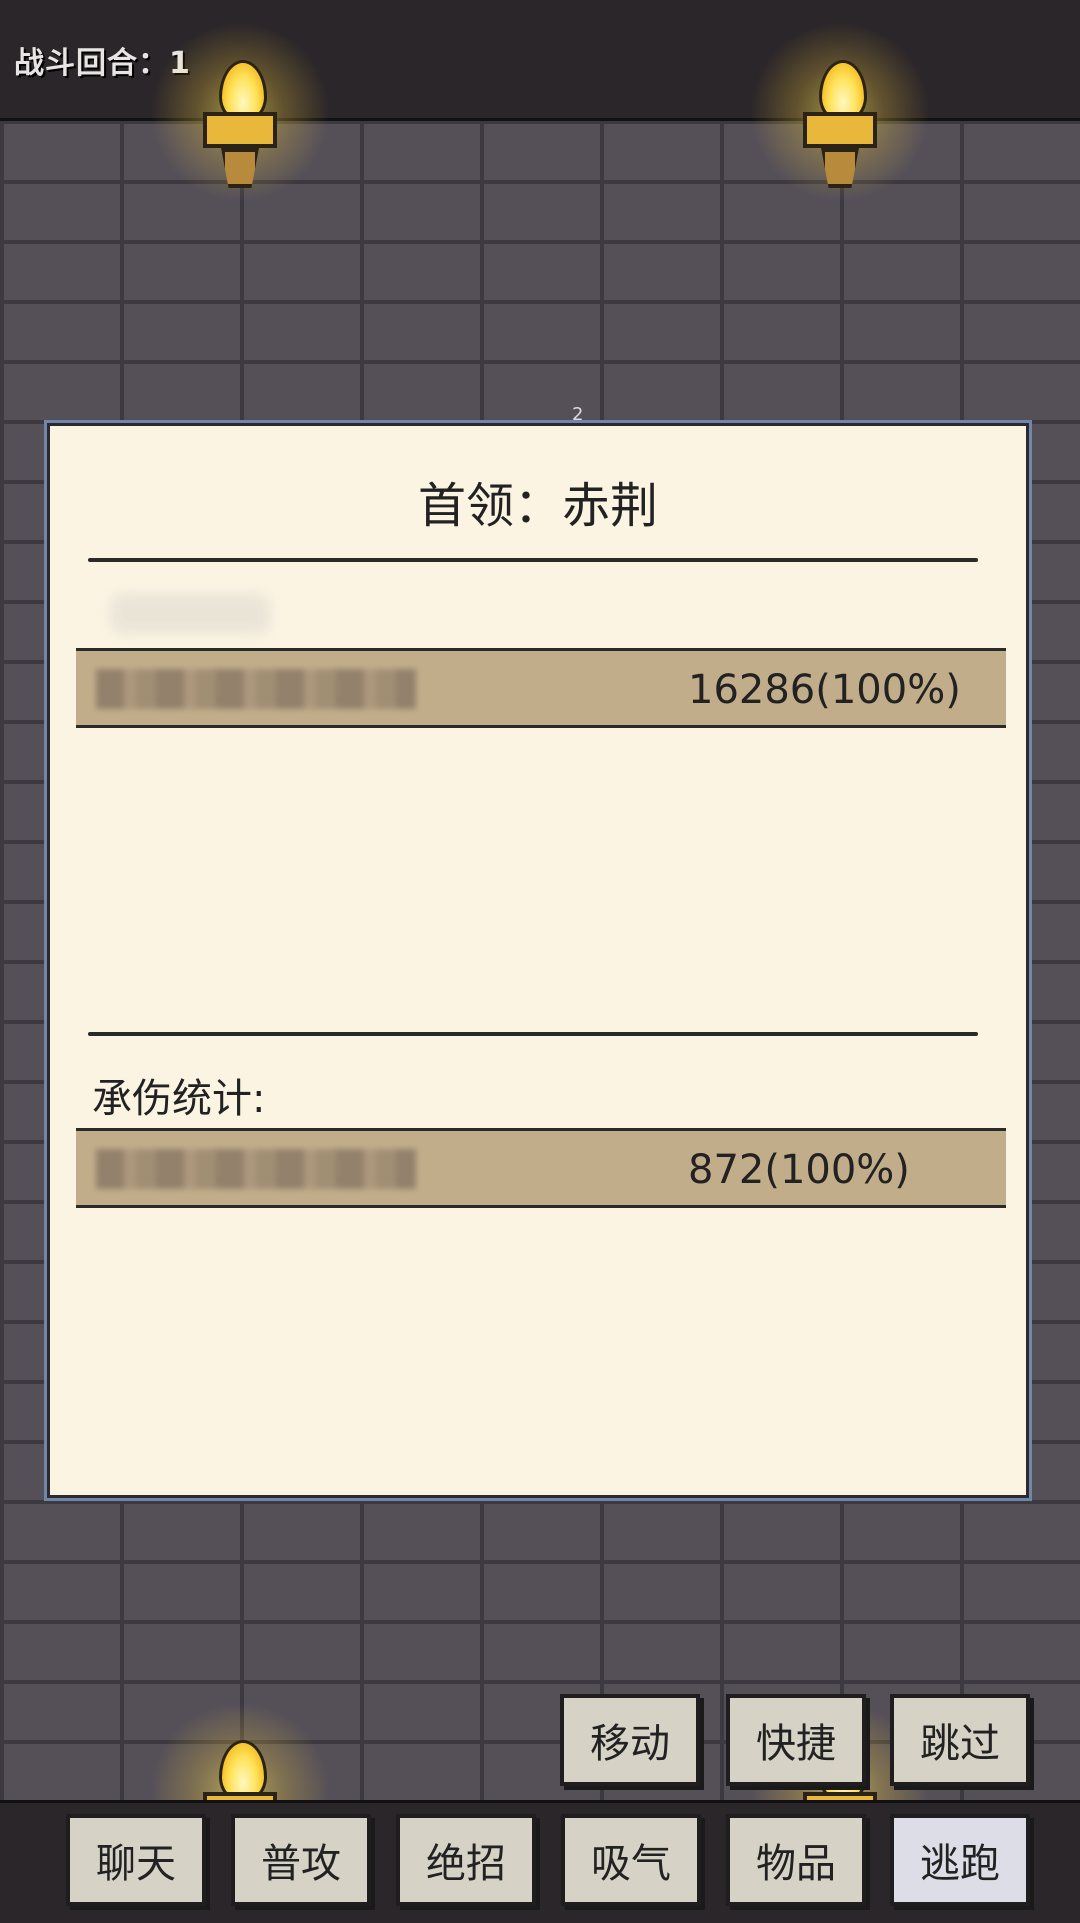 The height and width of the screenshot is (1923, 1080). Describe the element at coordinates (631, 1860) in the screenshot. I see `breathe-button: 吸气` at that location.